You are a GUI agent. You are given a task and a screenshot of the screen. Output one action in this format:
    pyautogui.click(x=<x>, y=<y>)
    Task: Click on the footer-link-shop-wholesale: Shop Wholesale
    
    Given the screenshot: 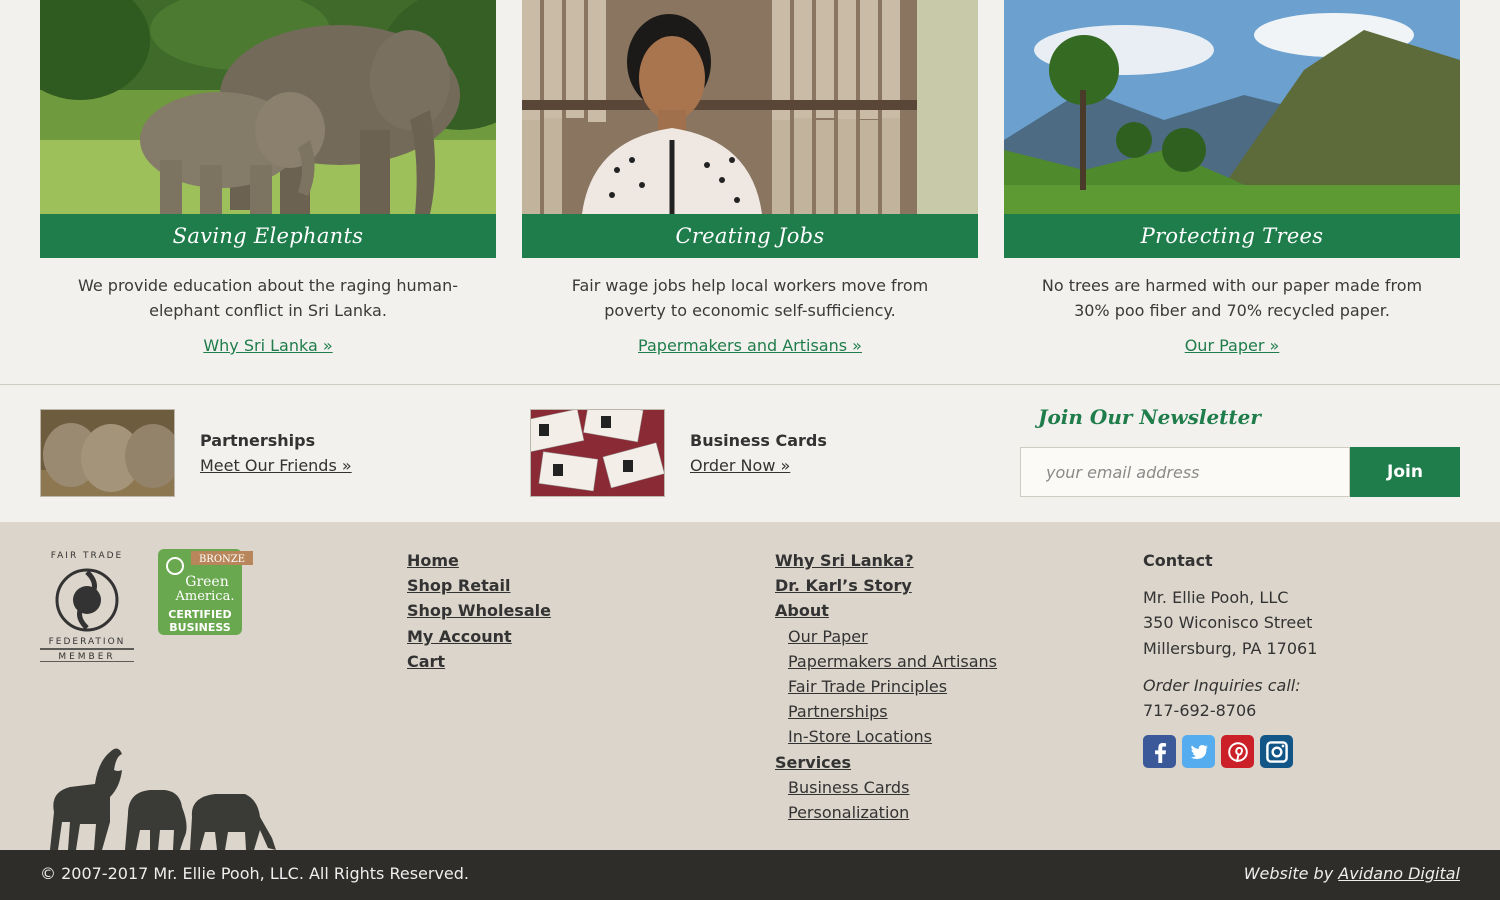 What is the action you would take?
    pyautogui.click(x=479, y=610)
    